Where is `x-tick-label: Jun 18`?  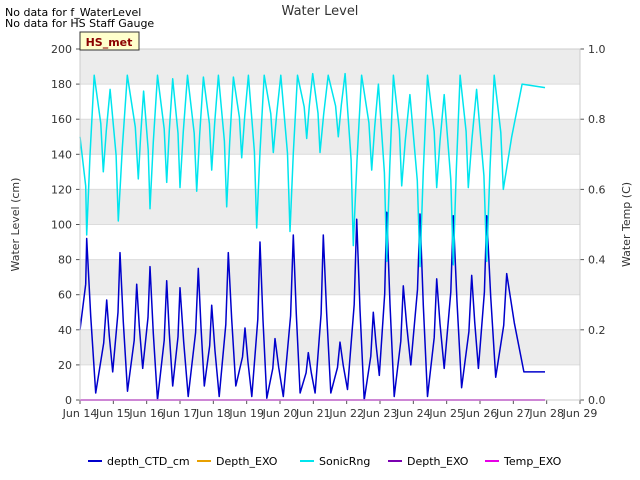
x-tick-label: Jun 18 is located at coordinates (213, 413).